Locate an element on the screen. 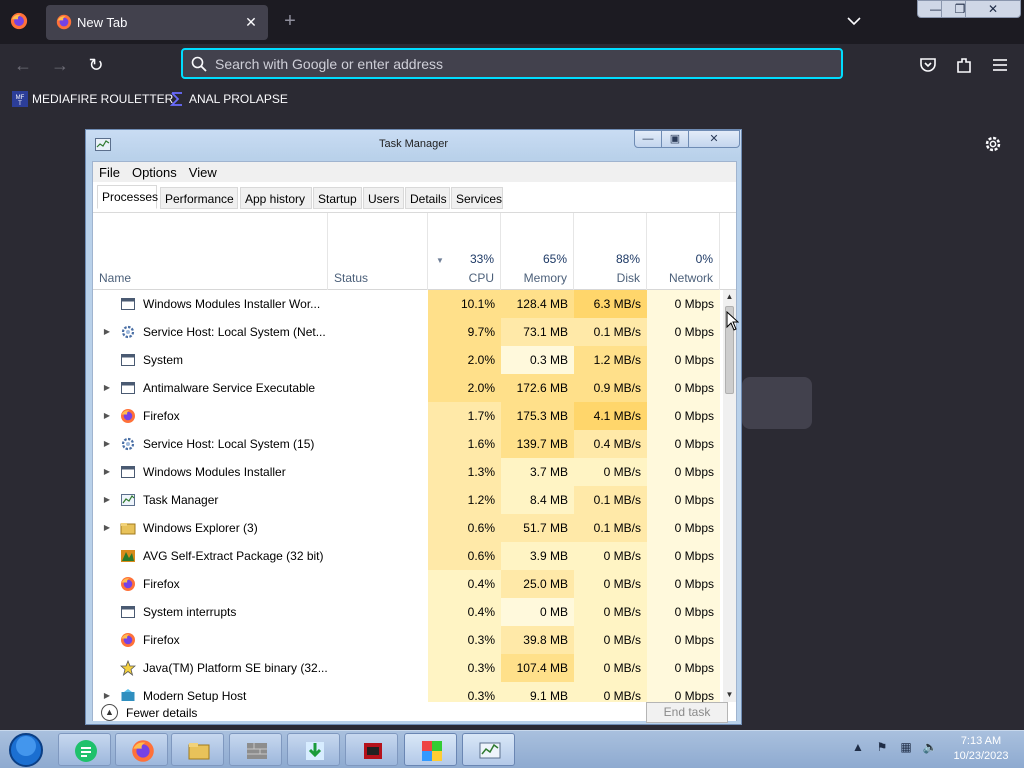 This screenshot has height=768, width=1024. column-header-memory: 65% Memory is located at coordinates (537, 251).